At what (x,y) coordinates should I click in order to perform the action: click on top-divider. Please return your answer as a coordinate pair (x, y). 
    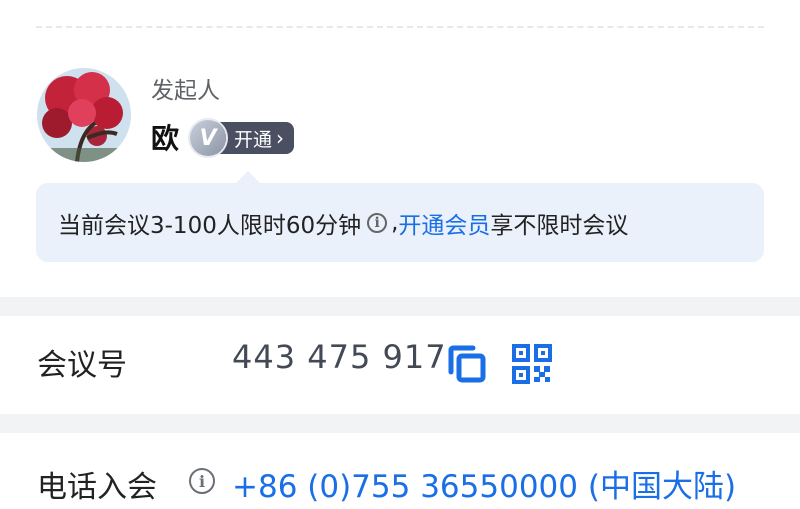
    Looking at the image, I should click on (400, 27).